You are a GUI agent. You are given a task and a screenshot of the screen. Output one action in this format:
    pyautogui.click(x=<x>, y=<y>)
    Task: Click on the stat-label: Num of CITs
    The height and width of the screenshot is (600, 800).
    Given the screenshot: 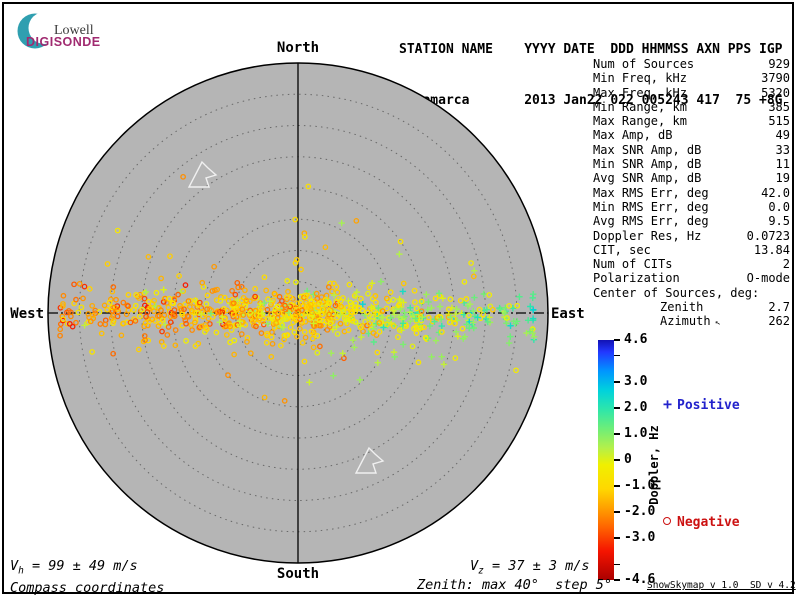 What is the action you would take?
    pyautogui.click(x=633, y=264)
    